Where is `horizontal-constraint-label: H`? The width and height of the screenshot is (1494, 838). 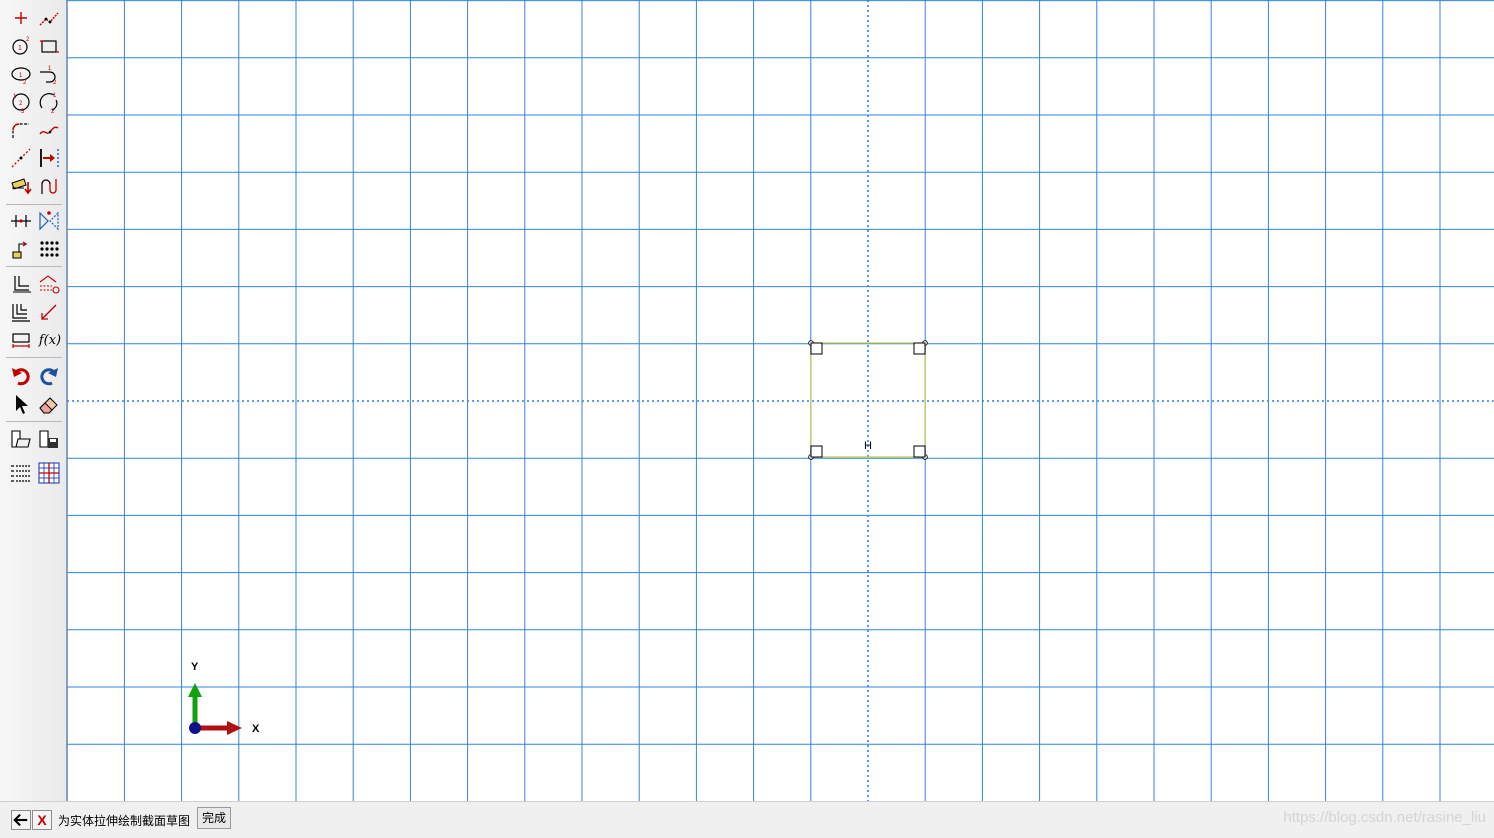
horizontal-constraint-label: H is located at coordinates (868, 446).